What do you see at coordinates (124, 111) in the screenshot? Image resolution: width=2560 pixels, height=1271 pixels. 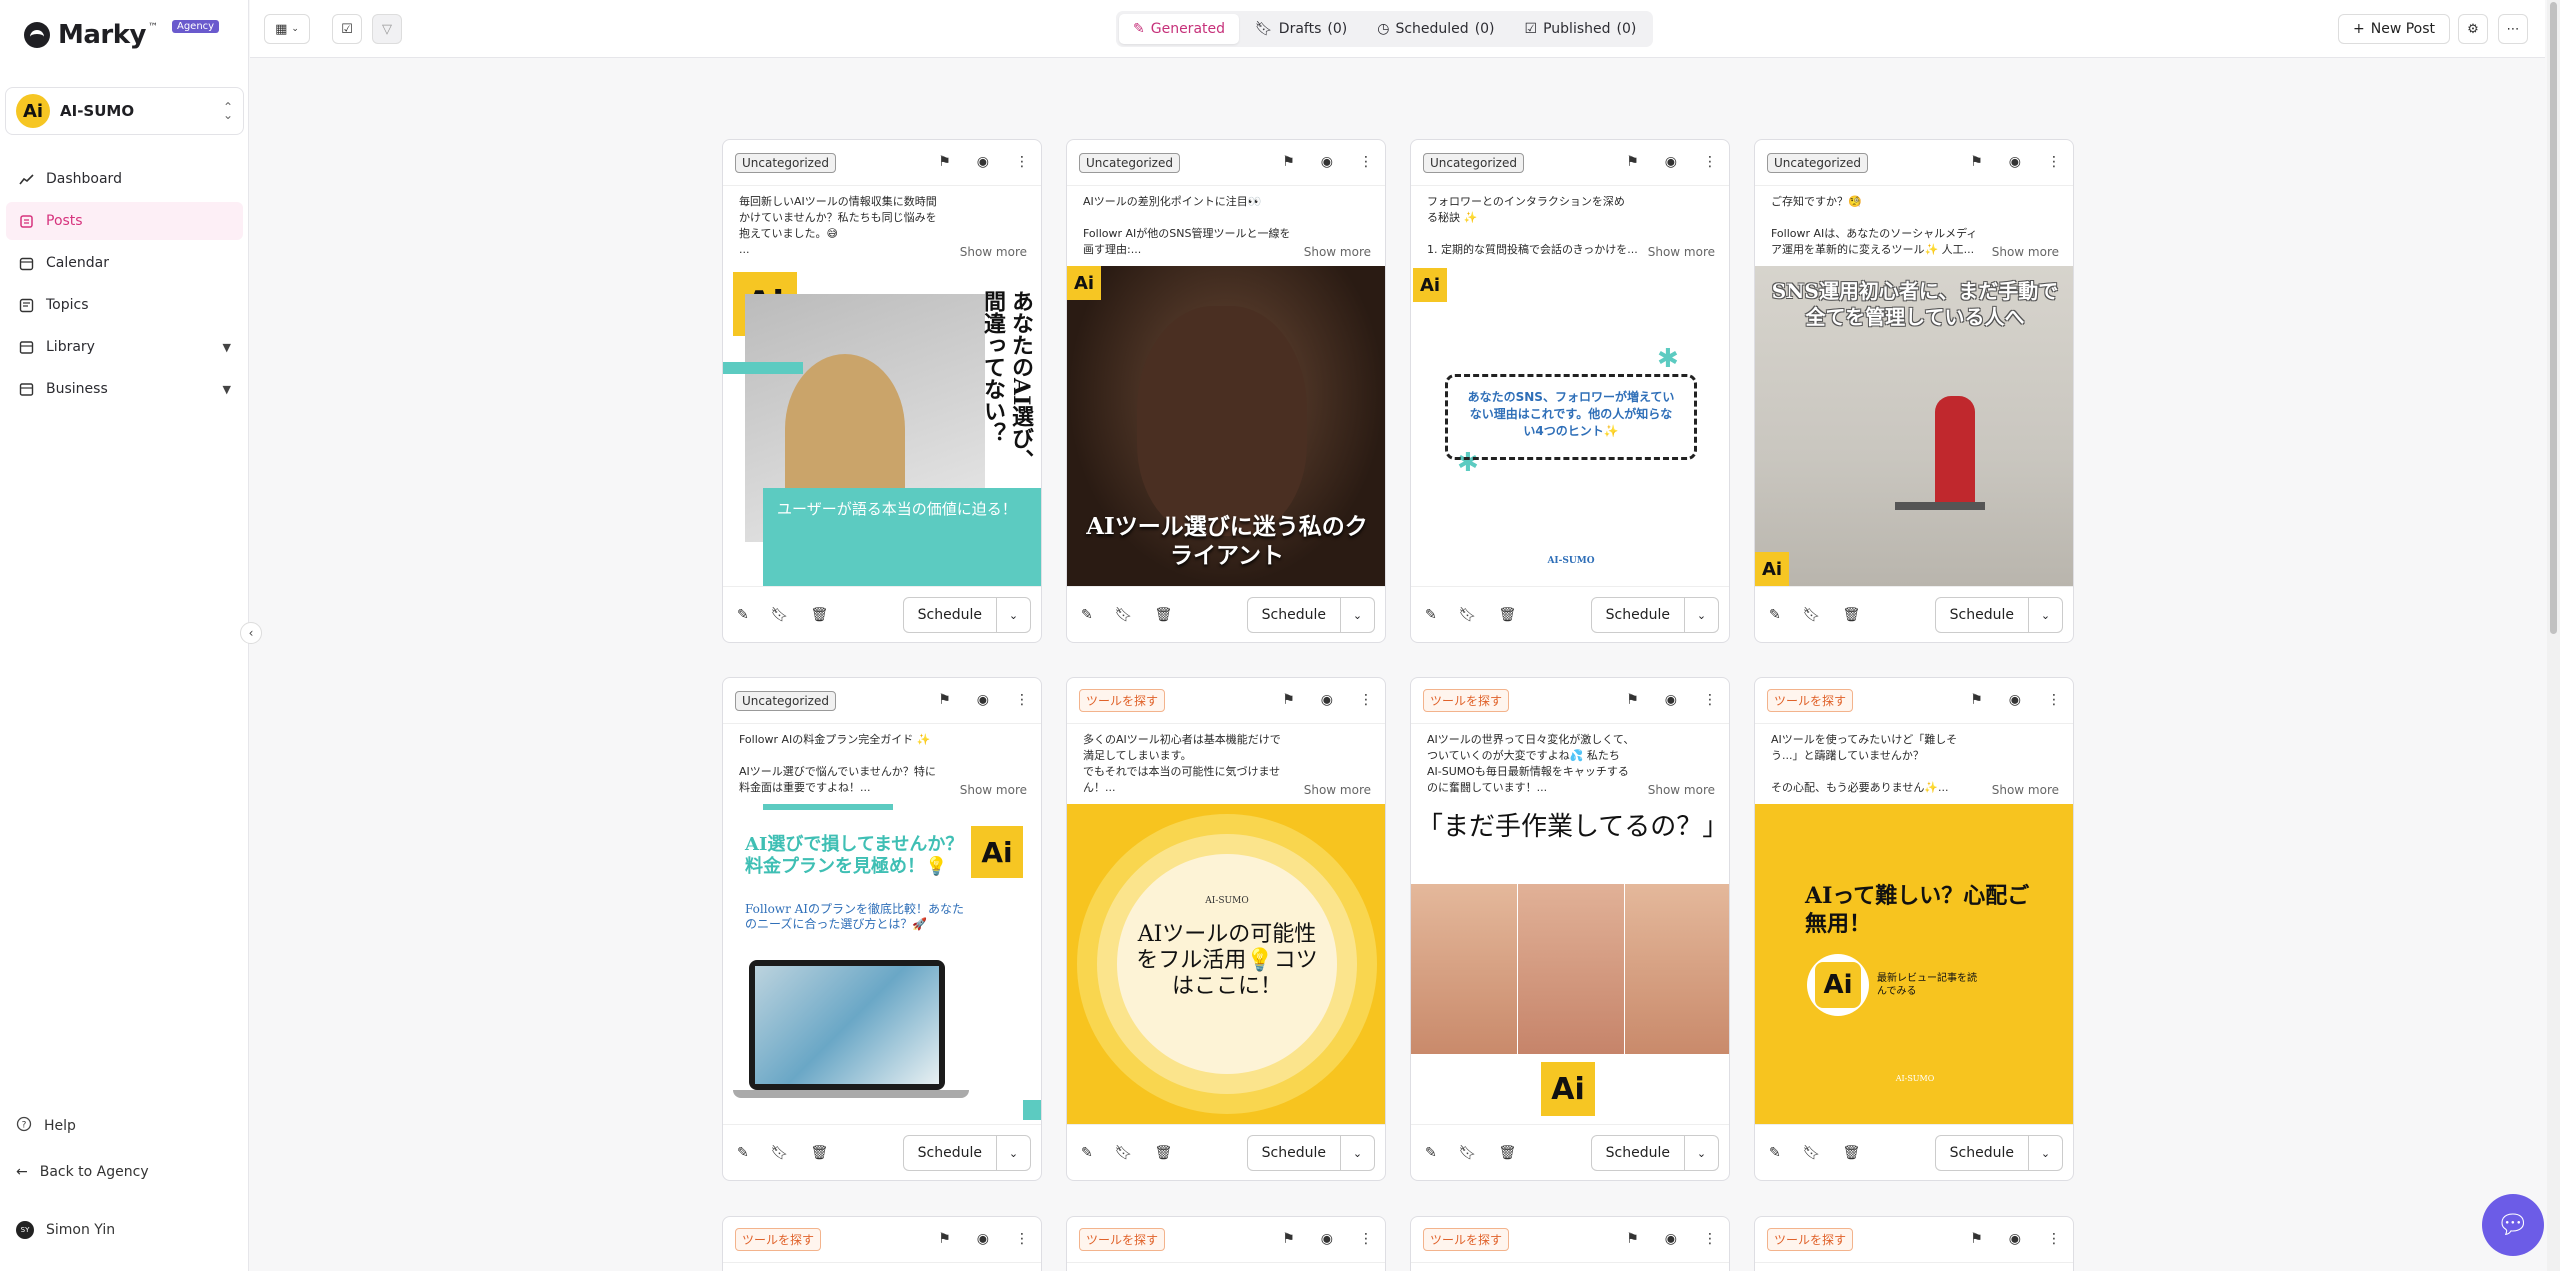 I see `workspace-switcher: Ai AI-SUMO ⌃ ⌄` at bounding box center [124, 111].